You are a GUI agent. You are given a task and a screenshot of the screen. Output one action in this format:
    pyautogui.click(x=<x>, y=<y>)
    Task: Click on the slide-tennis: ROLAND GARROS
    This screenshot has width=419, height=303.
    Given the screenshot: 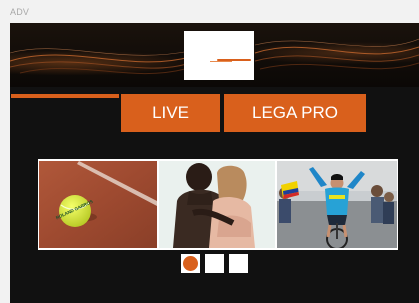 What is the action you would take?
    pyautogui.click(x=98, y=204)
    